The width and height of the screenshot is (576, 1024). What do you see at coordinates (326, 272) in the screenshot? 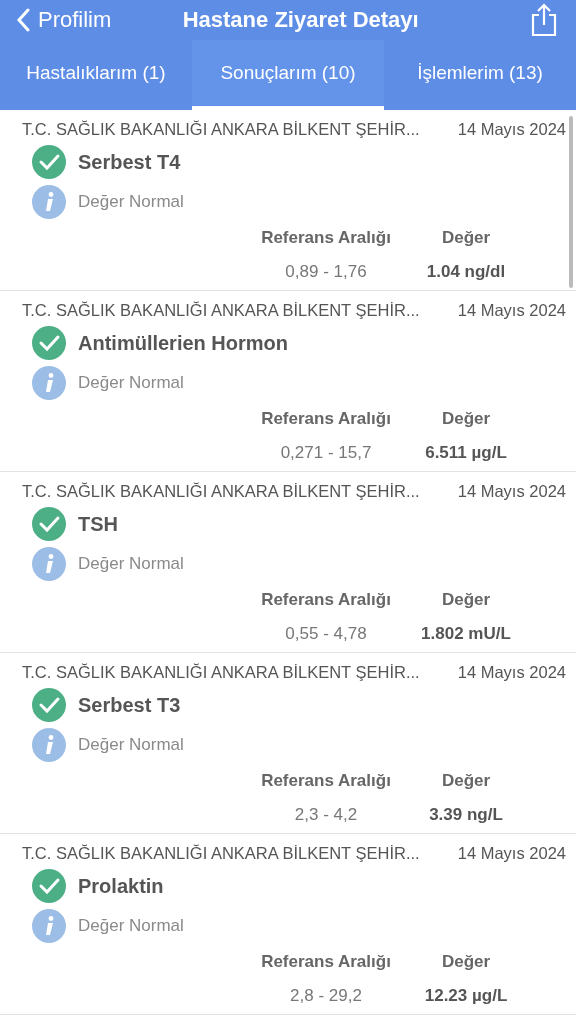
I see `reference-range: 0,89 - 1,76` at bounding box center [326, 272].